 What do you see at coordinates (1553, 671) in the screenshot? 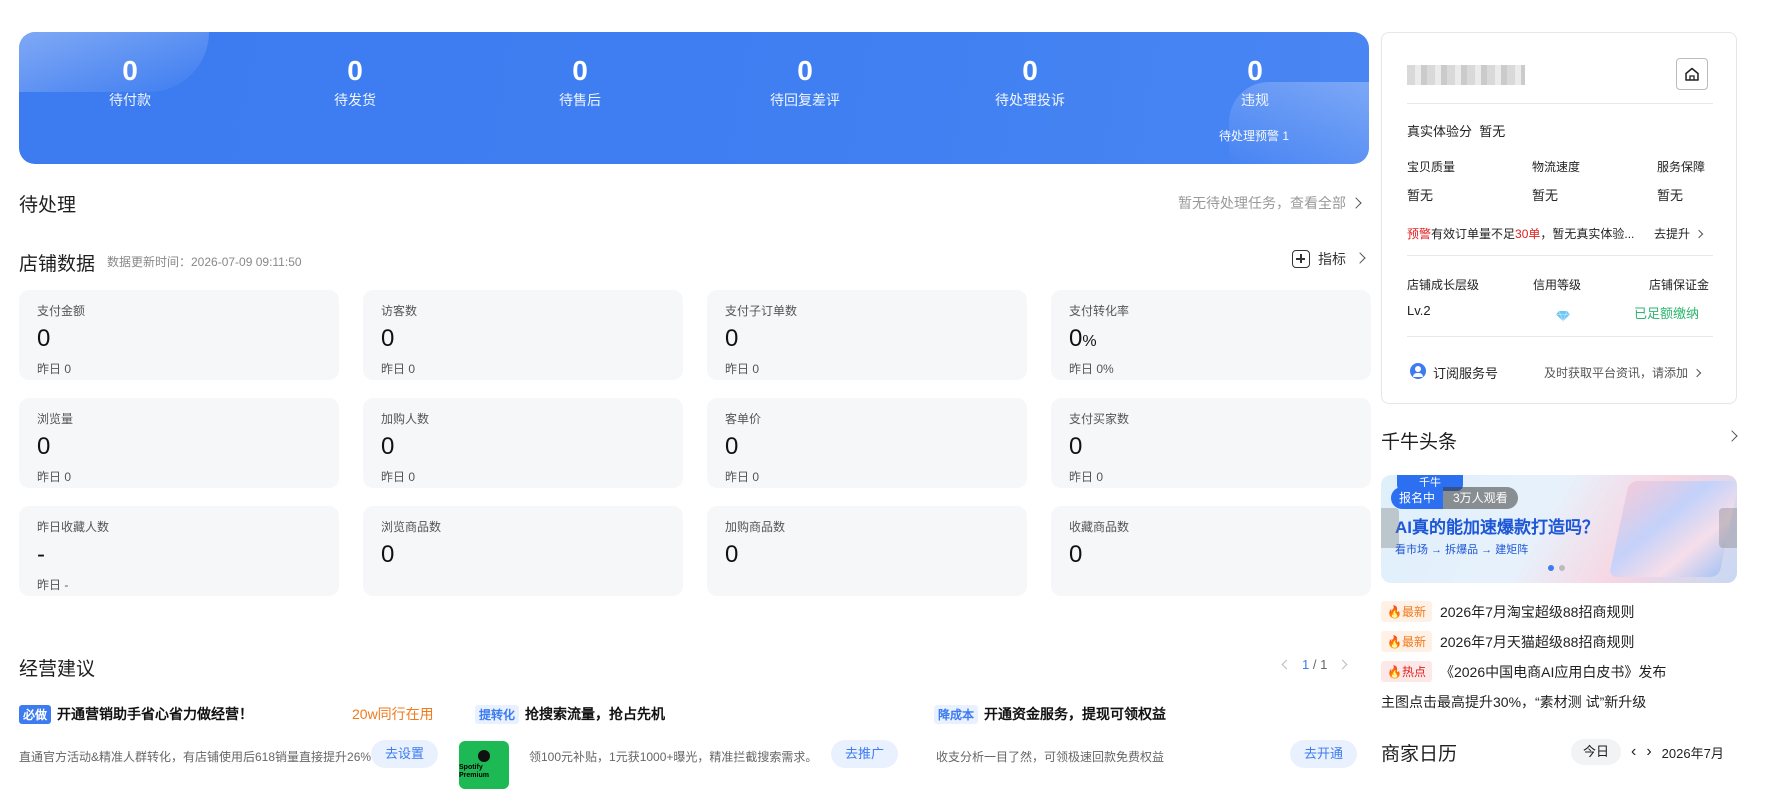
I see `news-text: 《2026中国电商AI应用白皮书》发布` at bounding box center [1553, 671].